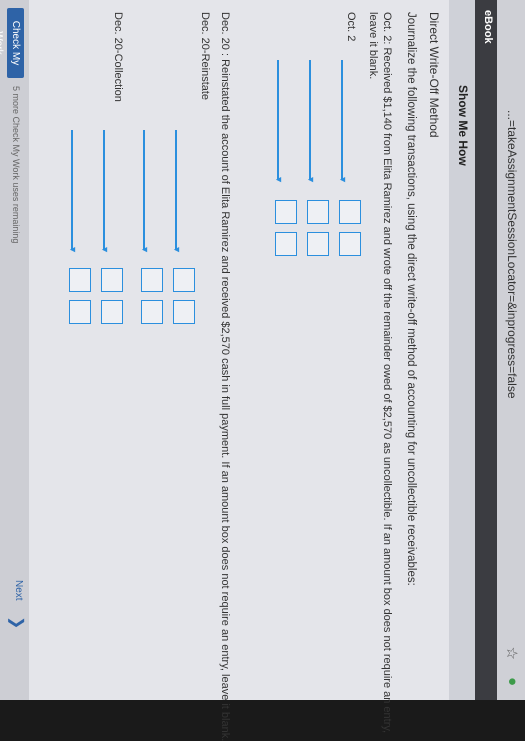  I want to click on problem-title: Direct Write-Off Method, so click(434, 75).